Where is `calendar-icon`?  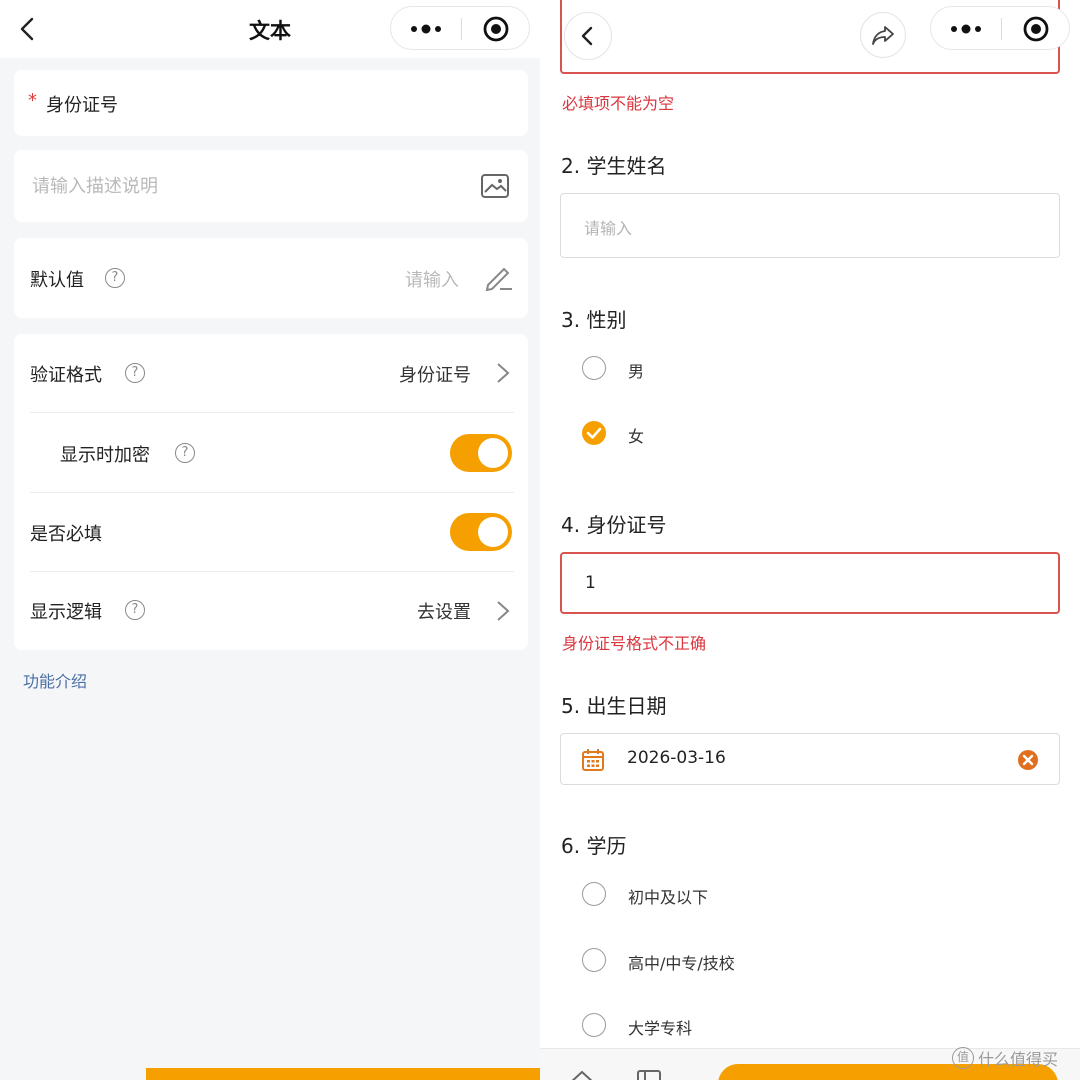
calendar-icon is located at coordinates (593, 760).